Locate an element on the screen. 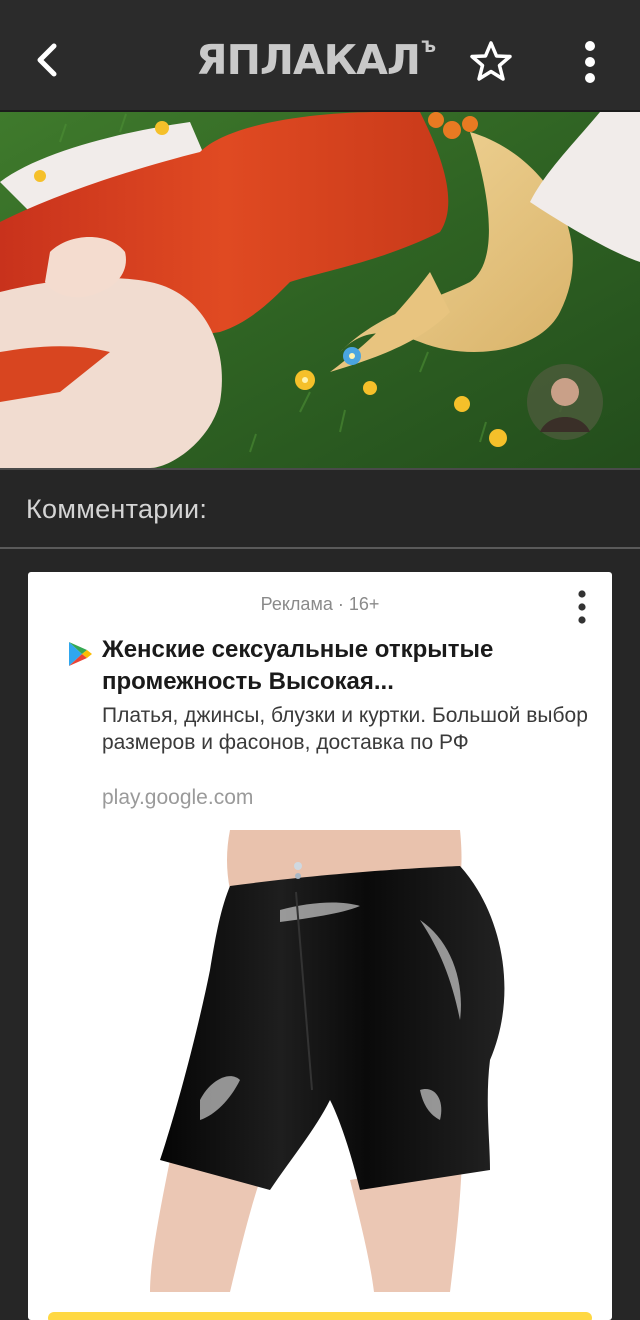 The width and height of the screenshot is (640, 1320). logo-suffix: Ъ is located at coordinates (428, 46).